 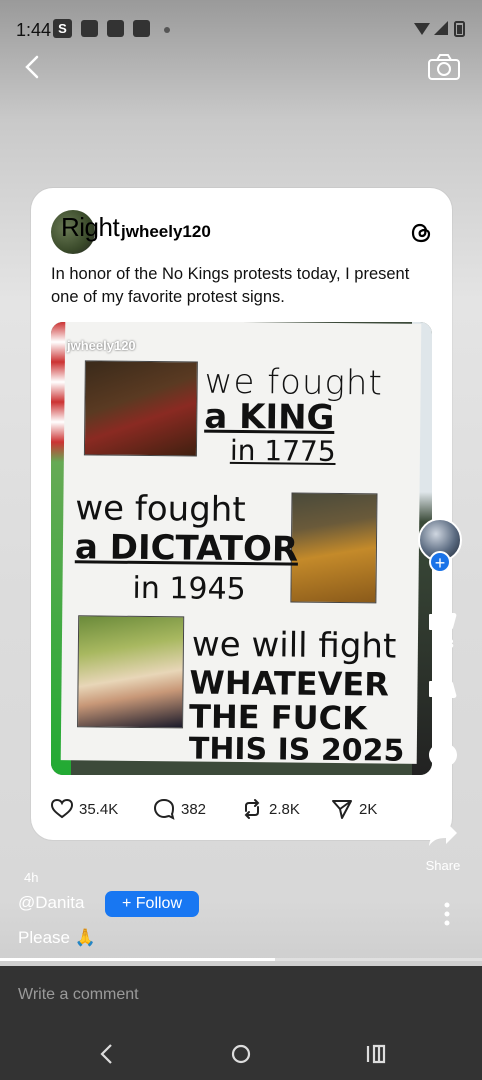 I want to click on repost-count: 2.8K, so click(x=284, y=809).